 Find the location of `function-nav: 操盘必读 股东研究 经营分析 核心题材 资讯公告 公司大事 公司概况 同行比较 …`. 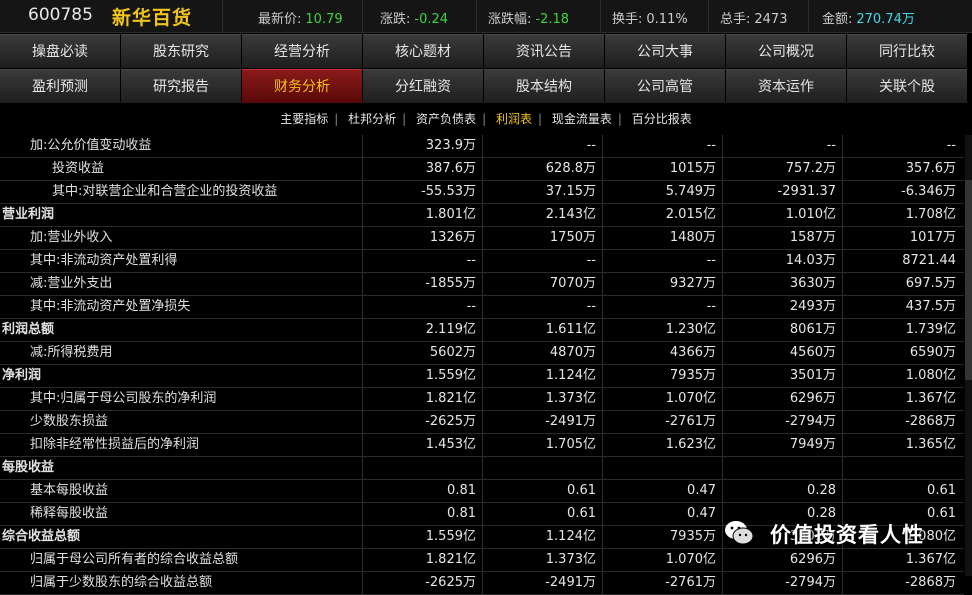

function-nav: 操盘必读 股东研究 经营分析 核心题材 资讯公告 公司大事 公司概况 同行比较 … is located at coordinates (486, 69).